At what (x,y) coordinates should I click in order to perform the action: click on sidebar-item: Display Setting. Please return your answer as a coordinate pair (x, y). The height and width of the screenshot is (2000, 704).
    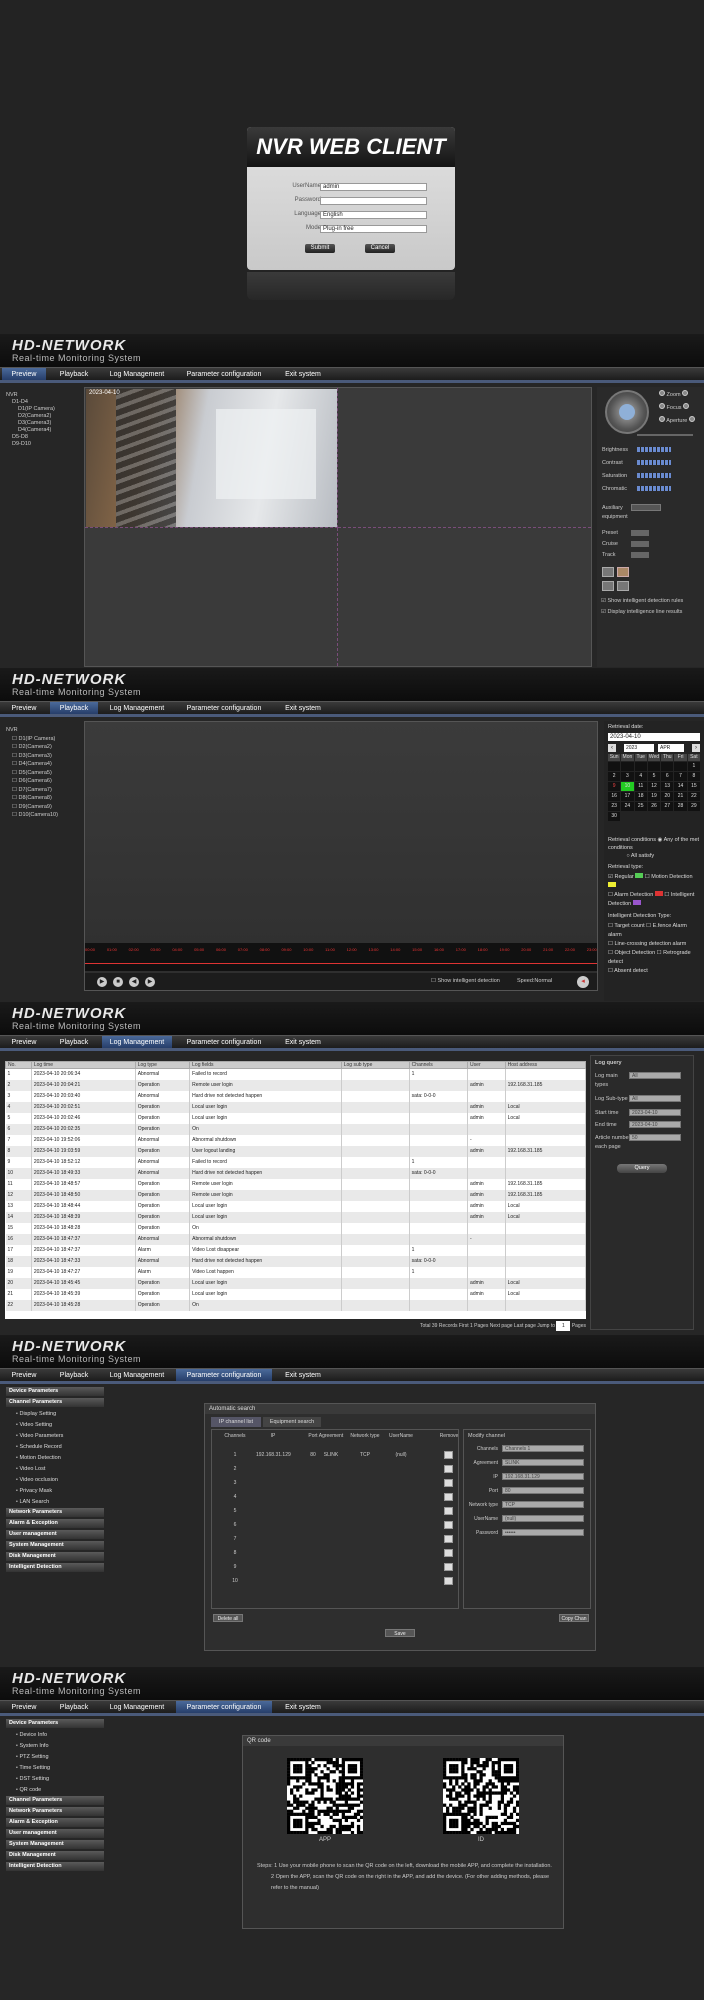
    Looking at the image, I should click on (55, 1414).